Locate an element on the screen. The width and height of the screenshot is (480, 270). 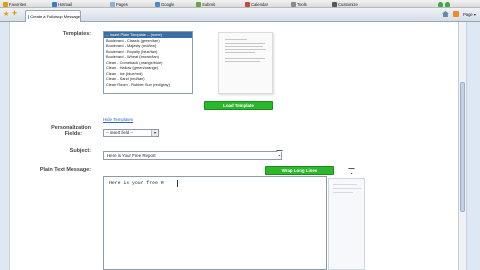
templates-label: Templates: is located at coordinates (76, 34).